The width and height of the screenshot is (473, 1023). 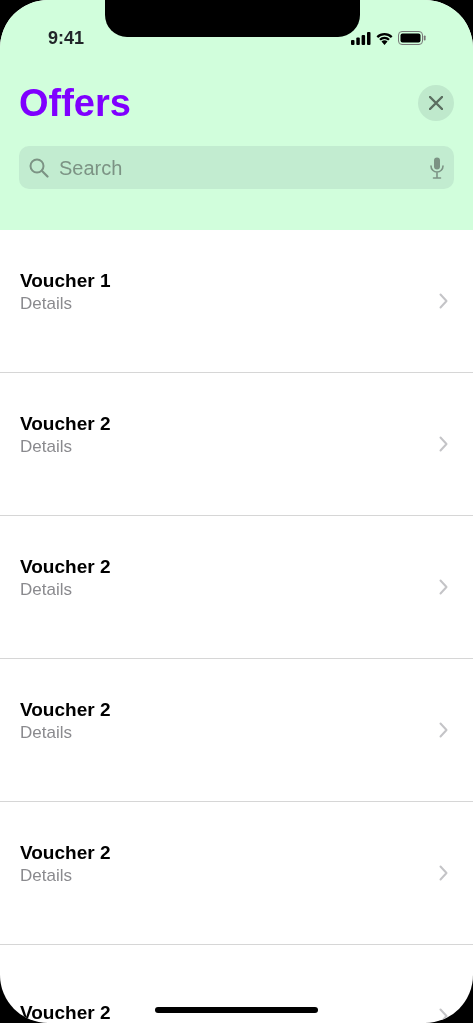 I want to click on microphone-icon, so click(x=437, y=167).